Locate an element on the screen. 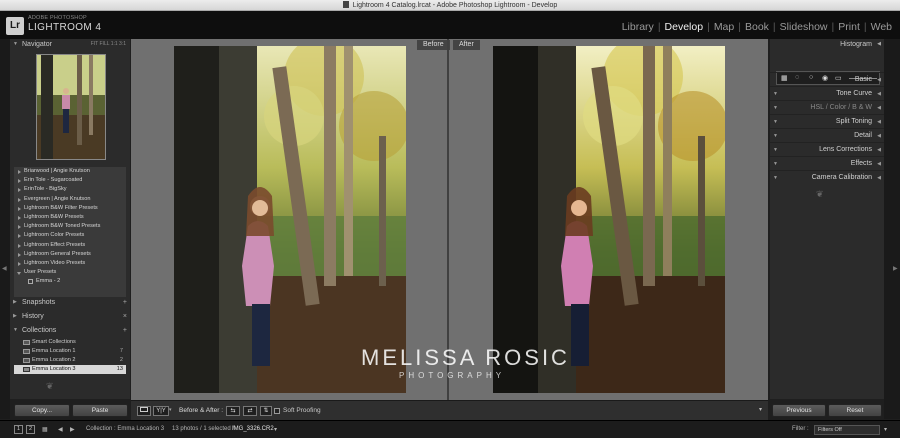 This screenshot has height=438, width=900. main-window-button: 1 is located at coordinates (18, 429).